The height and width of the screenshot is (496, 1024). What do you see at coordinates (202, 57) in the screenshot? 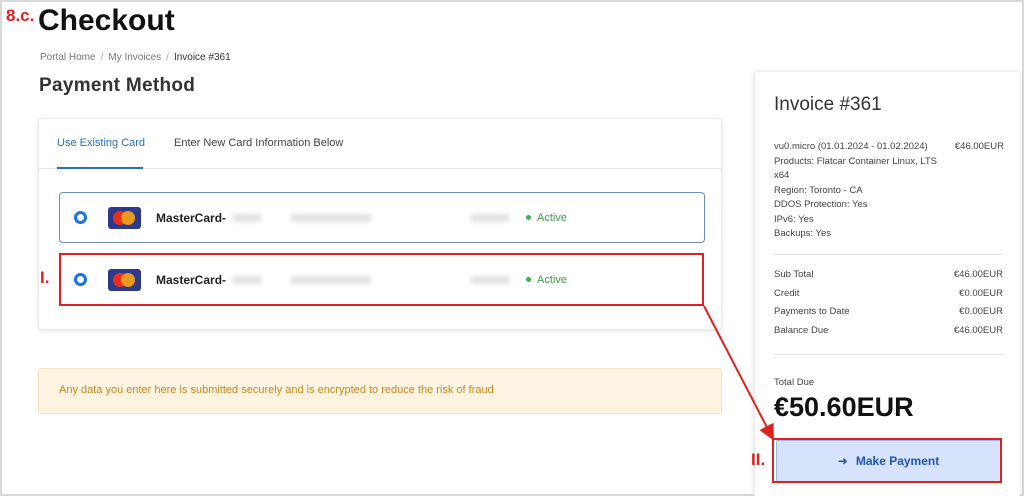
I see `breadcrumb-current: Invoice #361` at bounding box center [202, 57].